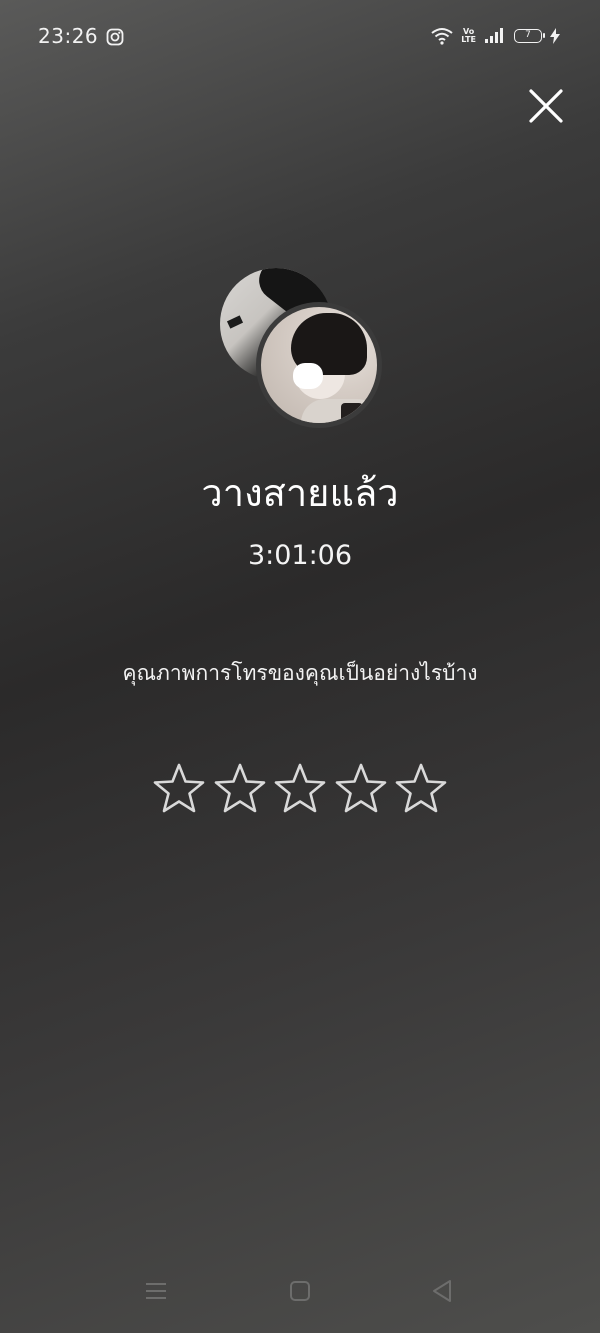  I want to click on call-duration: 3:01:06, so click(300, 555).